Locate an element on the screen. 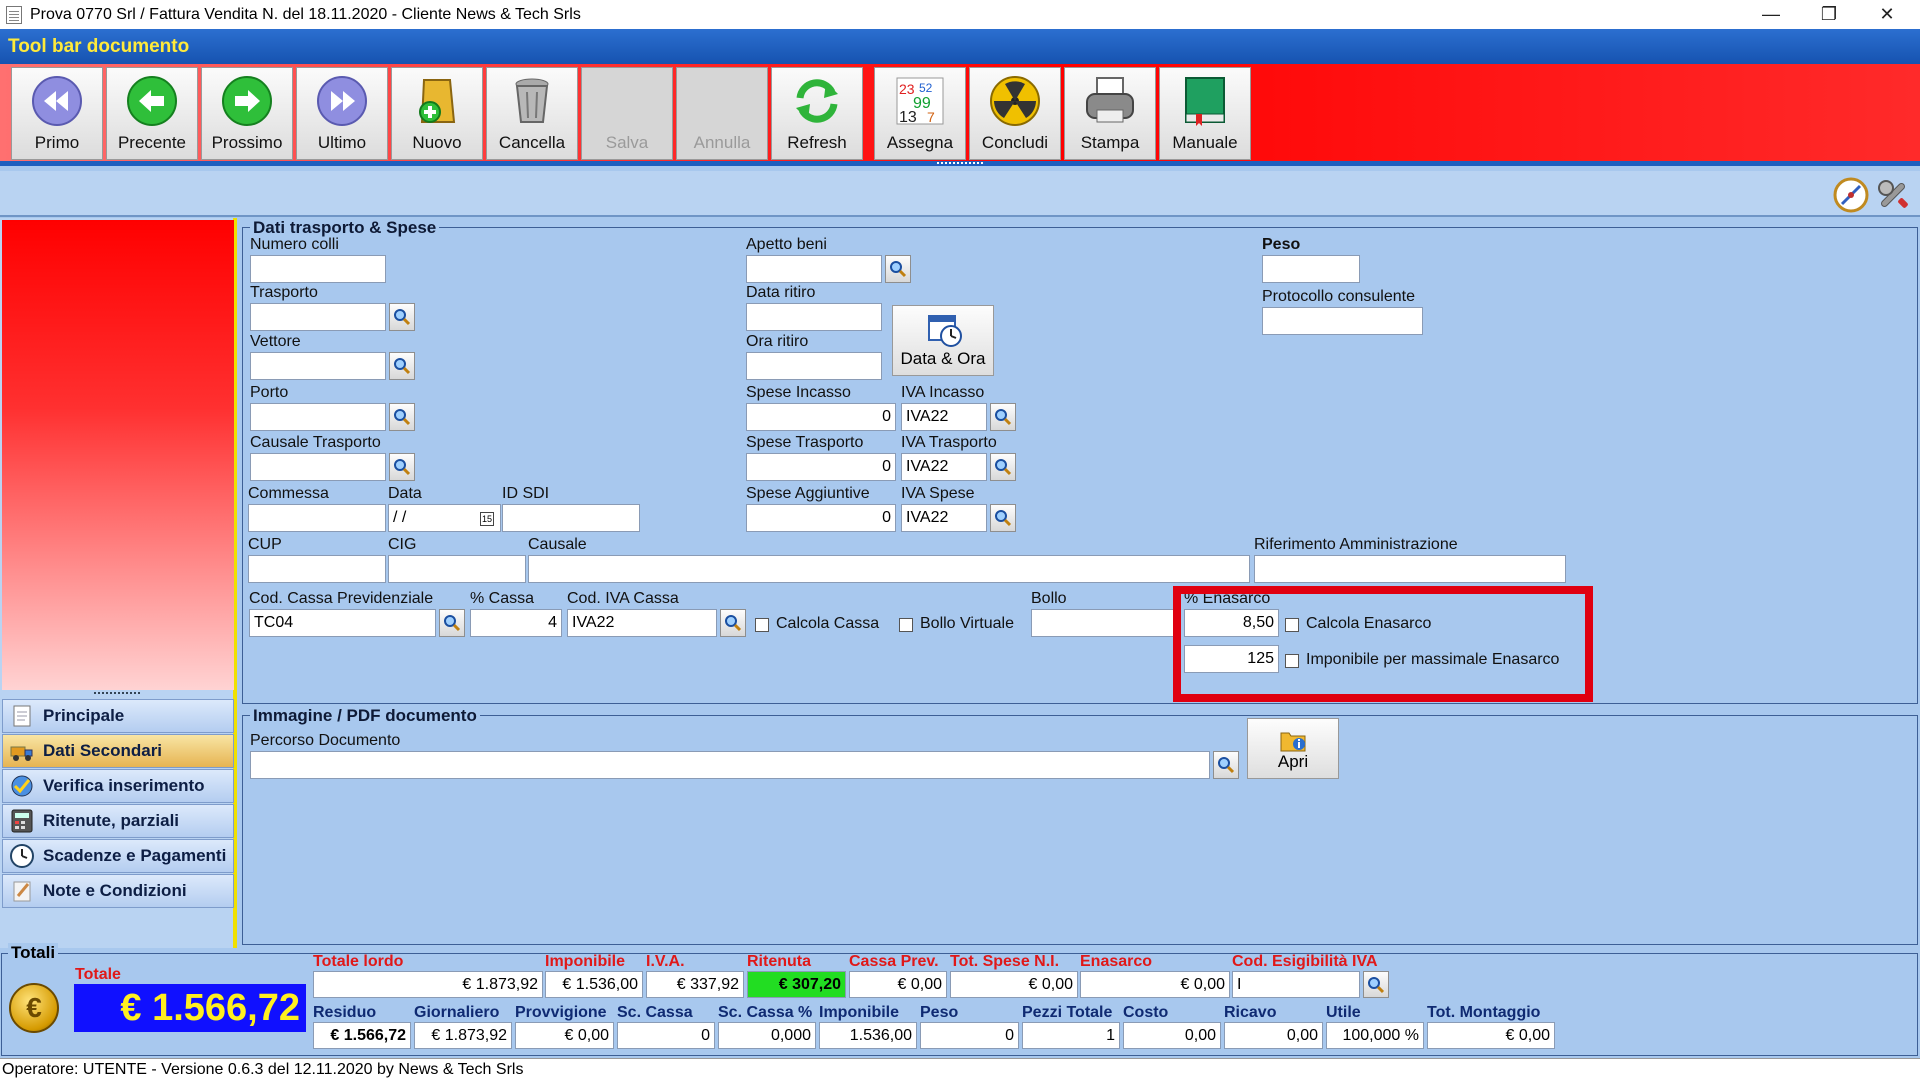 The width and height of the screenshot is (1920, 1080). refresh-button: Refresh is located at coordinates (817, 113).